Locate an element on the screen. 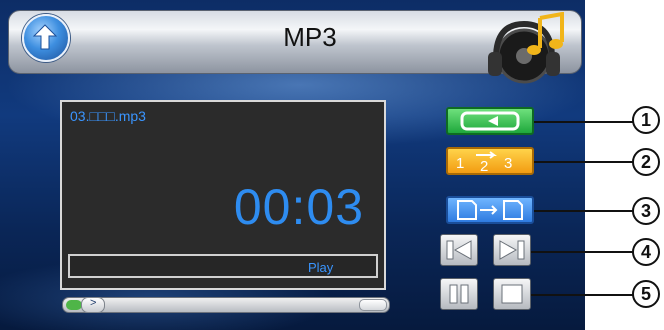 The width and height of the screenshot is (664, 330). callout-4: 4 is located at coordinates (646, 252).